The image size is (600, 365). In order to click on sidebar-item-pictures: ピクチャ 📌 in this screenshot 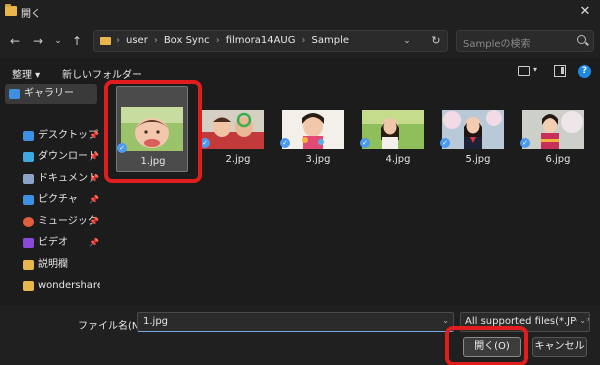, I will do `click(52, 200)`.